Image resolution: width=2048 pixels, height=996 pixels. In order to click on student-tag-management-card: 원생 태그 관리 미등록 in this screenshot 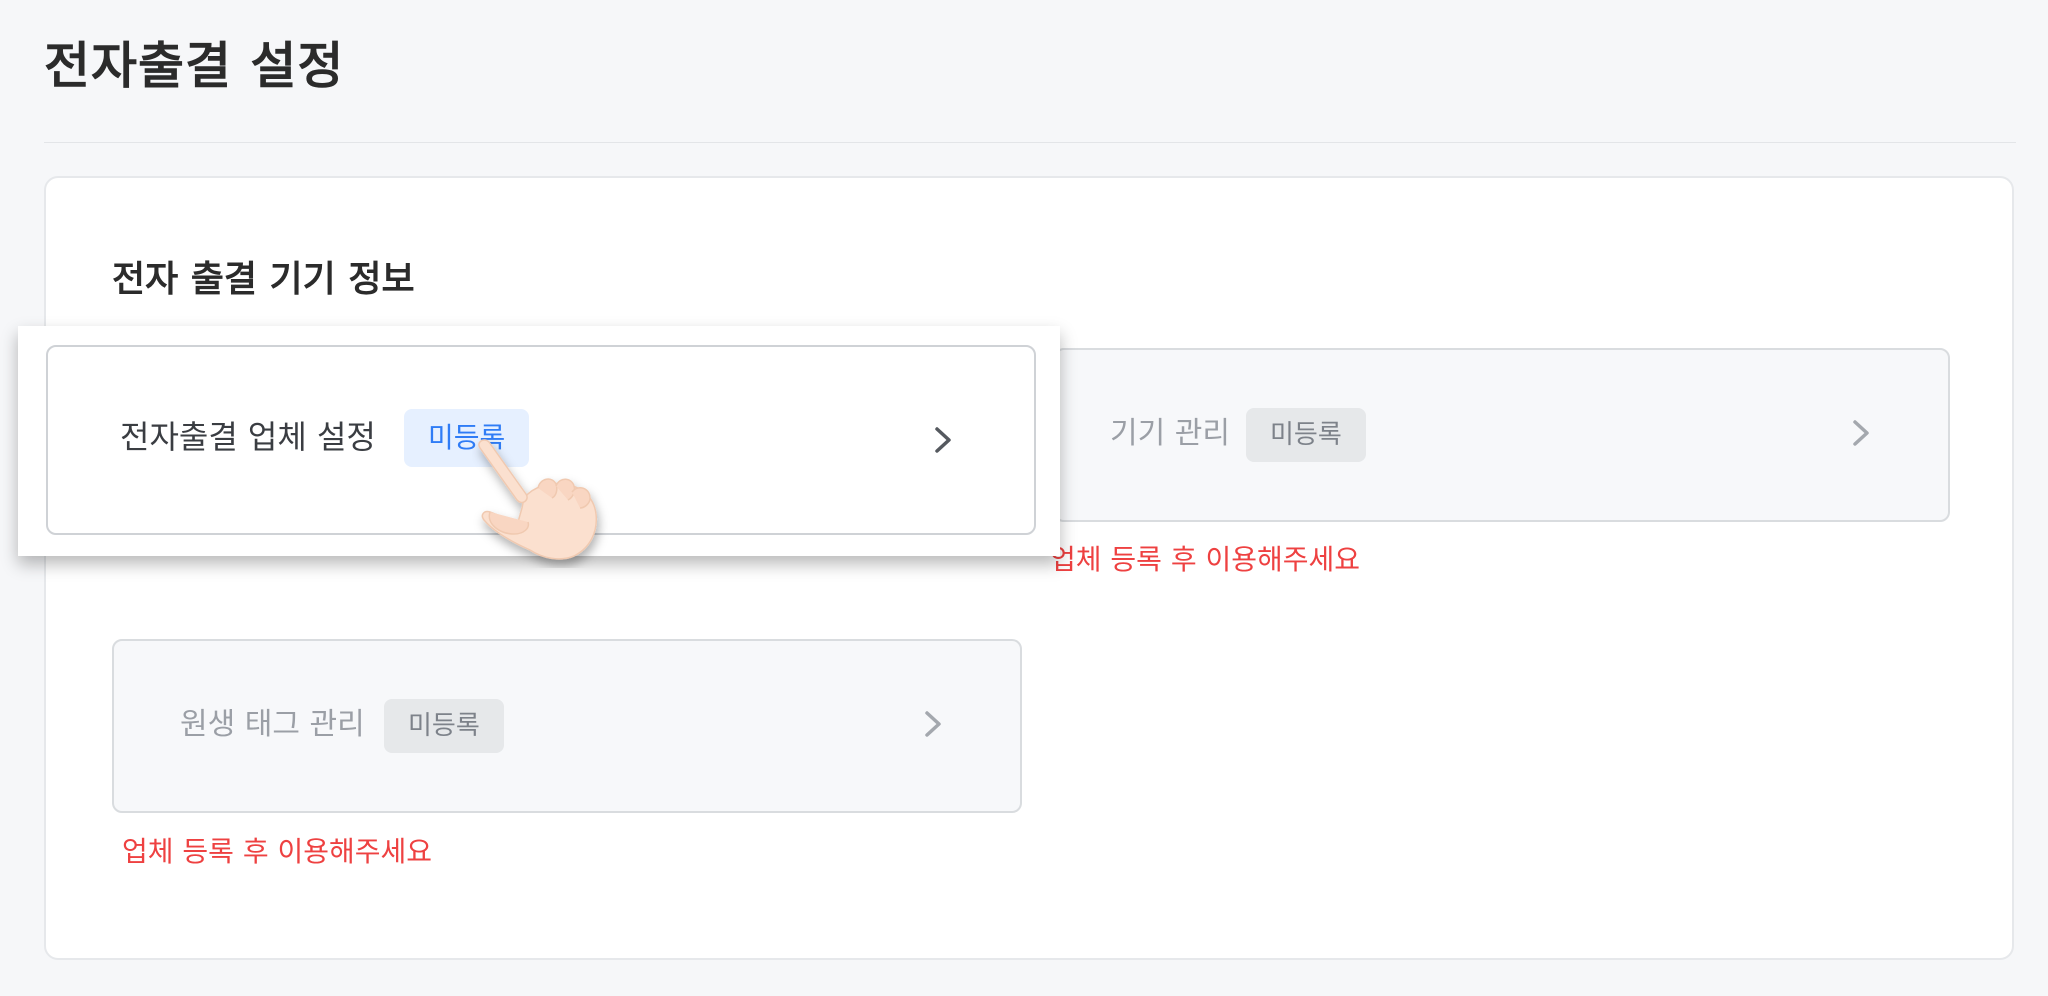, I will do `click(567, 726)`.